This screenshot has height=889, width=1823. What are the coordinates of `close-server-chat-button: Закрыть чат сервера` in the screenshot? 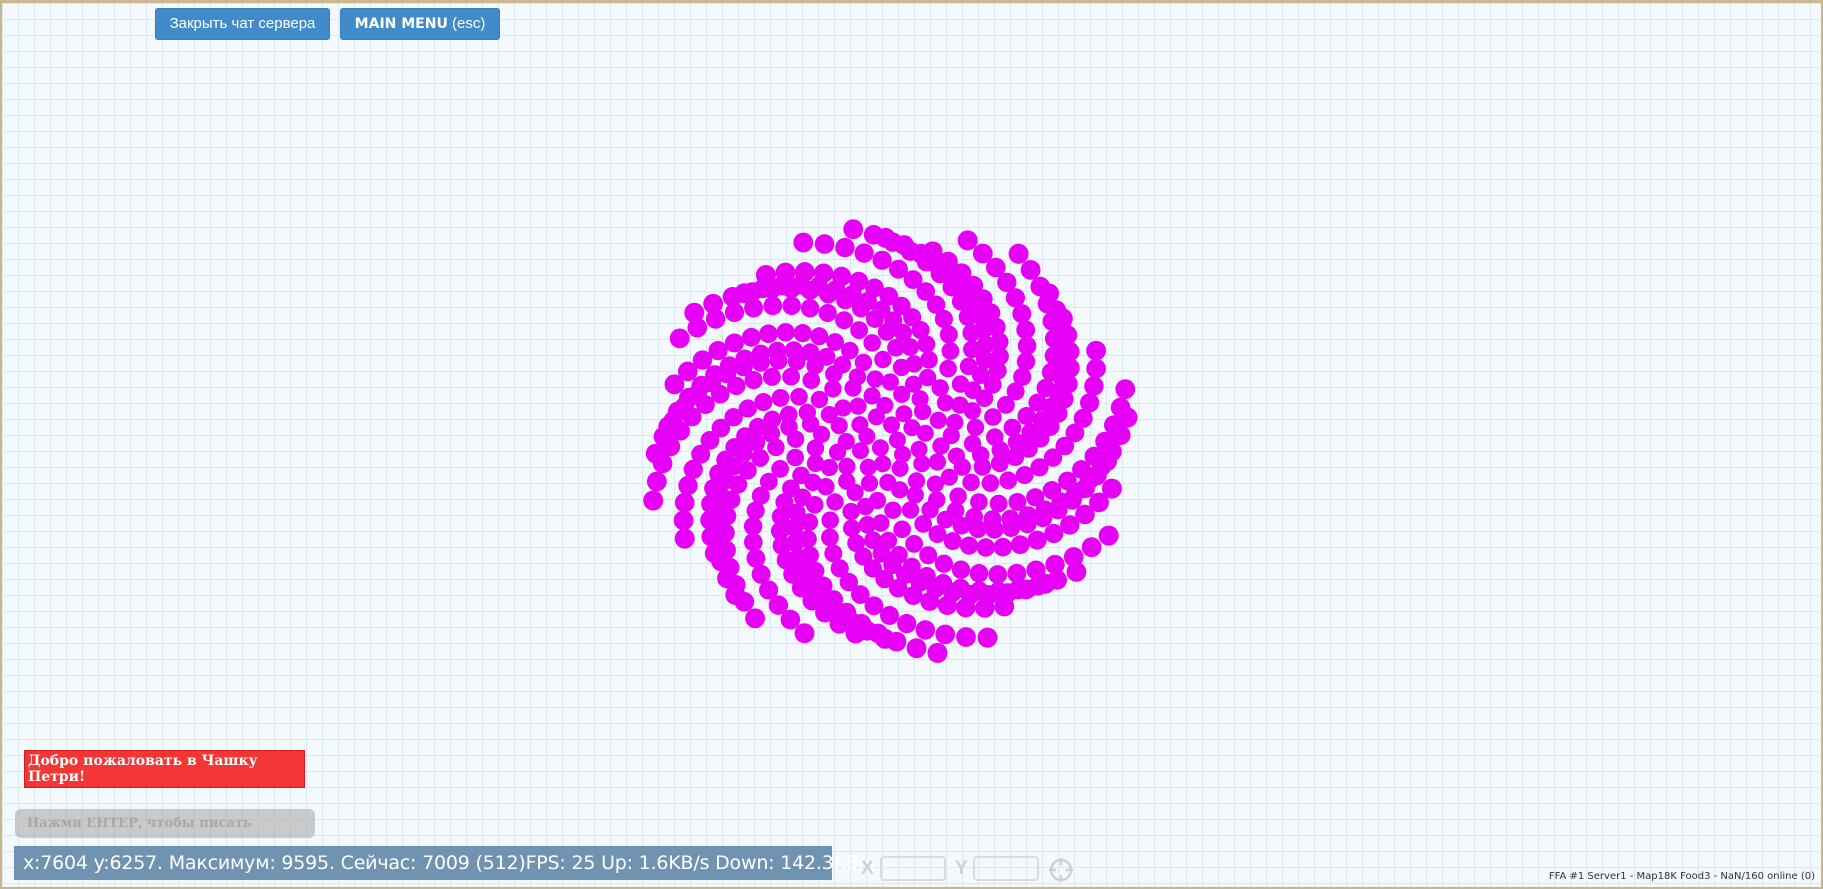 It's located at (242, 24).